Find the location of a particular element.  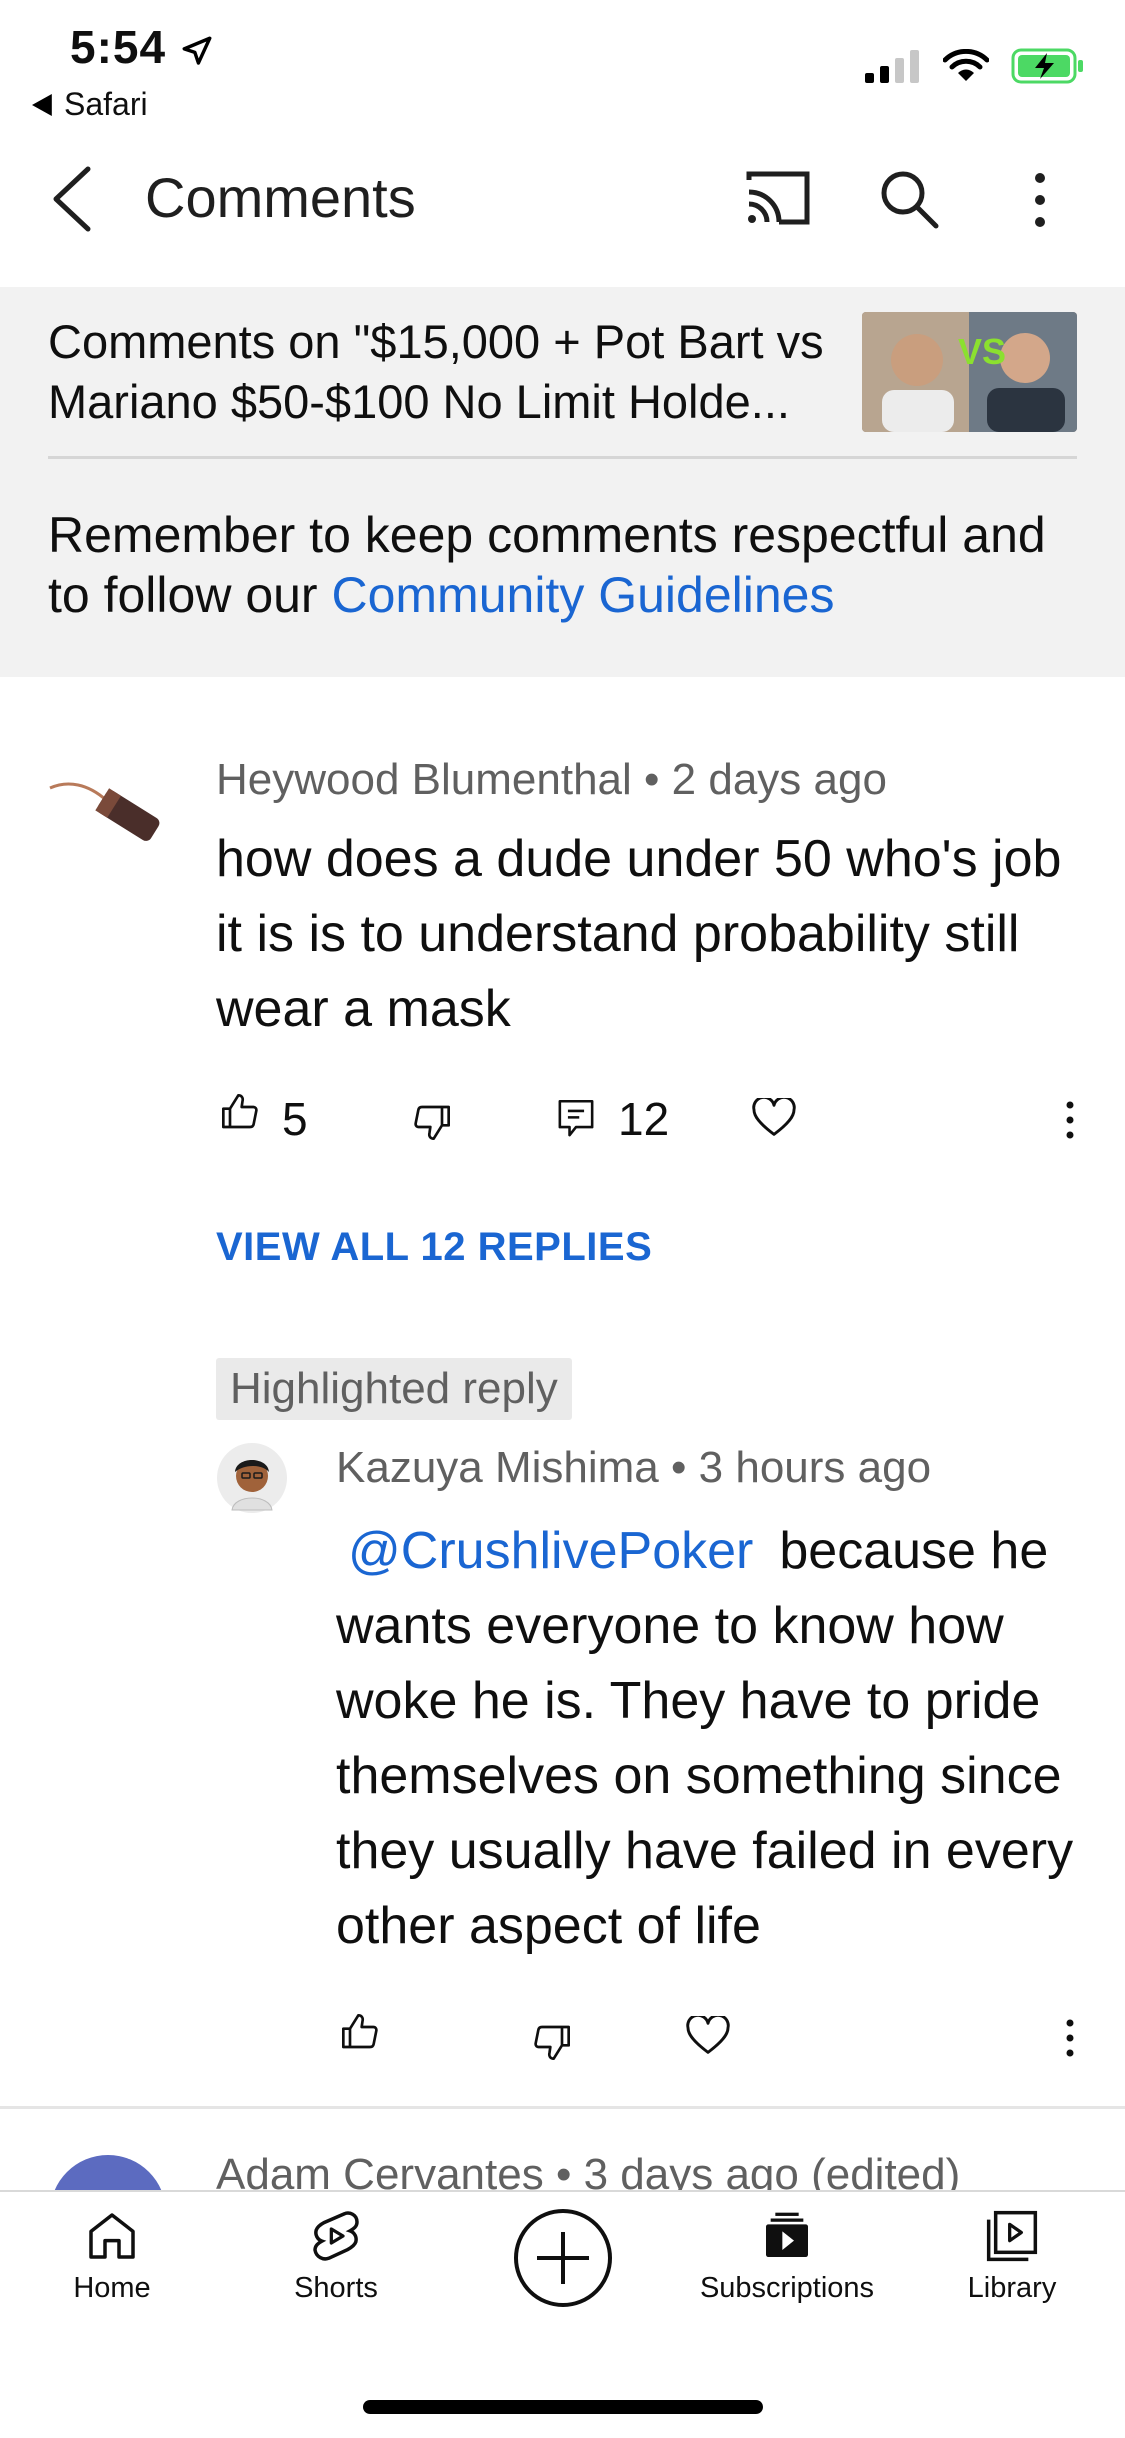

reply-count: 12 is located at coordinates (644, 1119).